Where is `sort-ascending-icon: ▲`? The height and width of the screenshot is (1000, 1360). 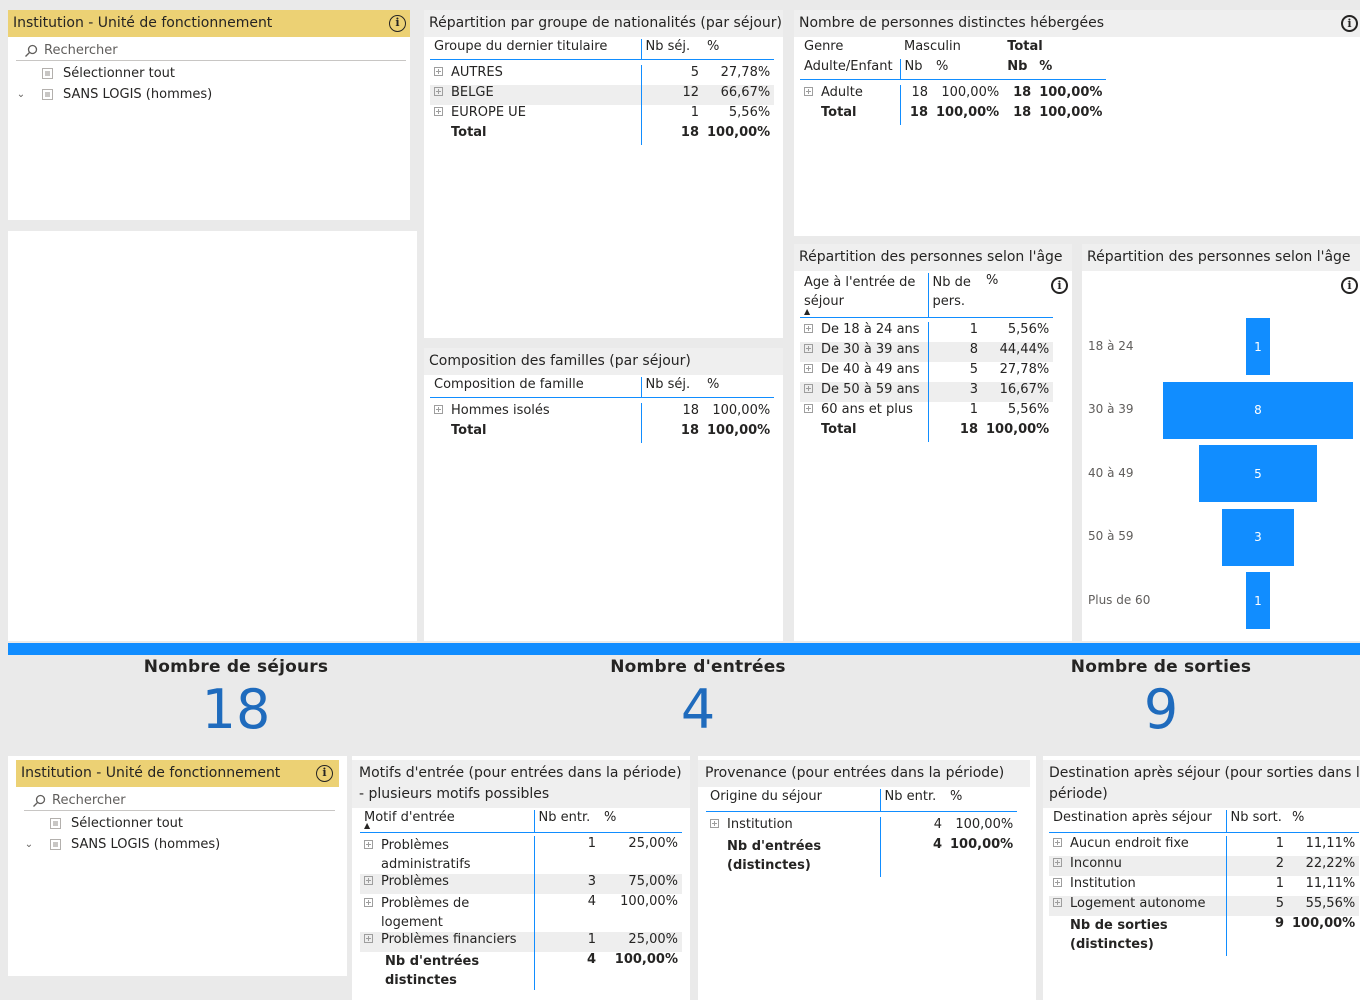 sort-ascending-icon: ▲ is located at coordinates (864, 312).